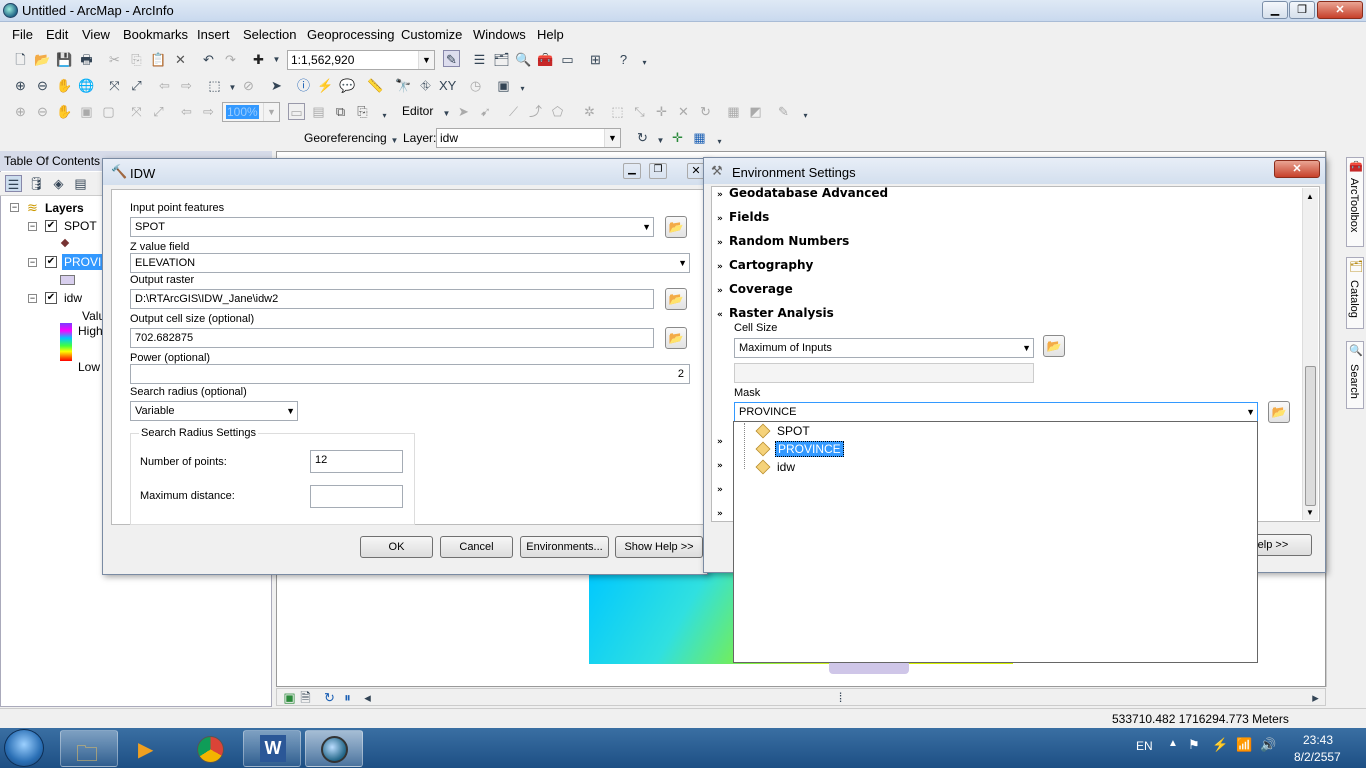 The width and height of the screenshot is (1366, 768). I want to click on polygon-construction-icon: ⬠, so click(557, 111).